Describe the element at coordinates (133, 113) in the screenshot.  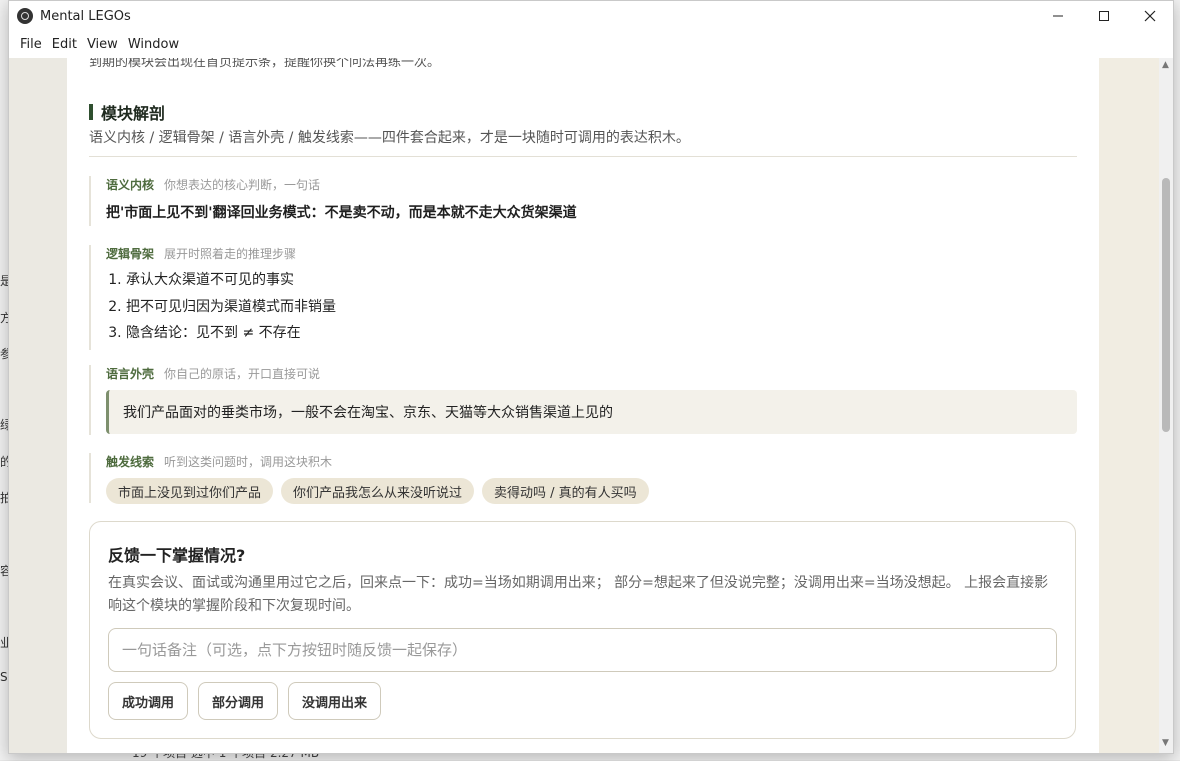
I see `section-title: 模块解剖` at that location.